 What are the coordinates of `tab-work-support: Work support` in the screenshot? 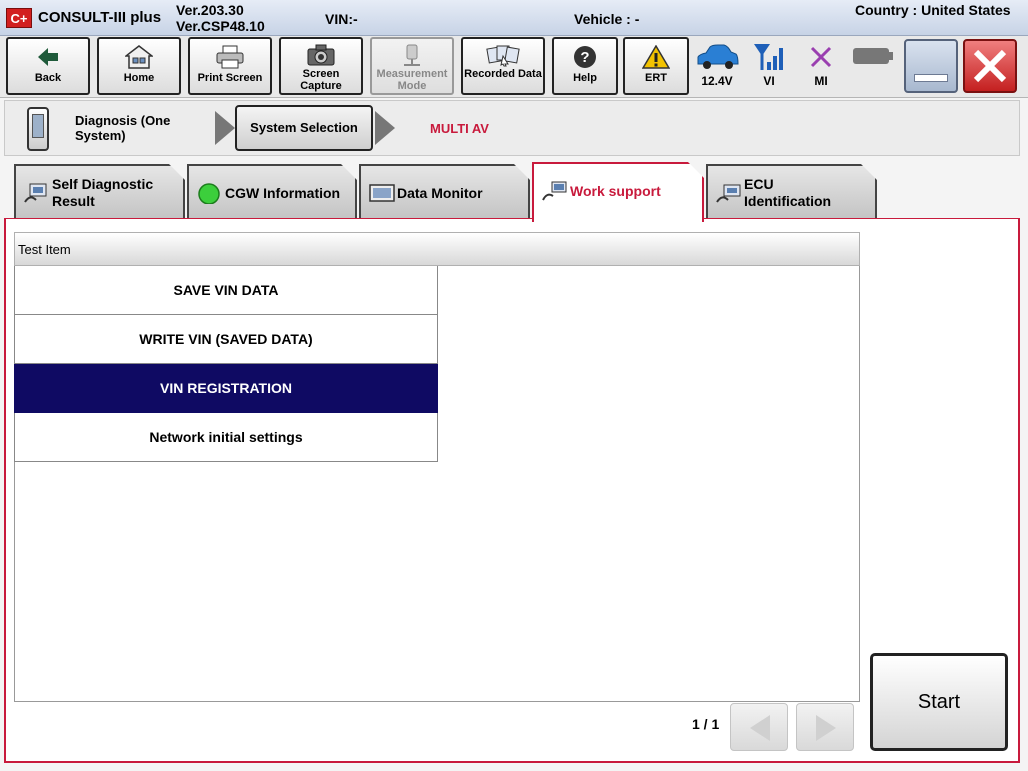 It's located at (618, 192).